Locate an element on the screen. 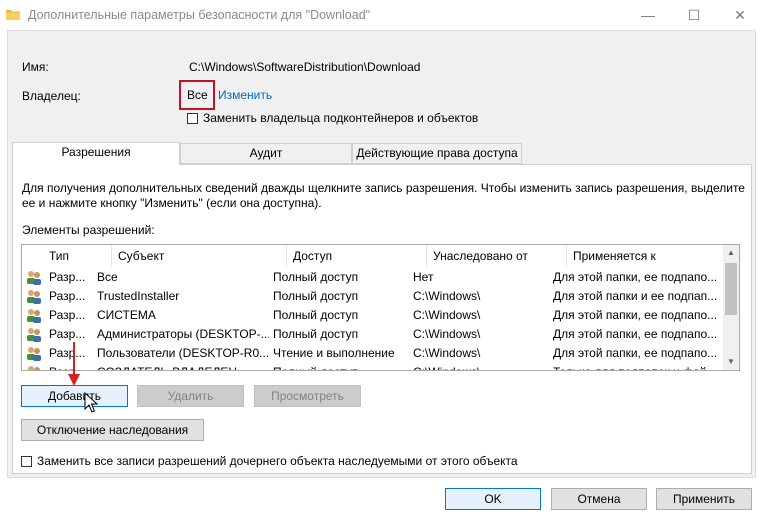 The height and width of the screenshot is (518, 763). scroll-down-arrow: ▼ is located at coordinates (731, 362).